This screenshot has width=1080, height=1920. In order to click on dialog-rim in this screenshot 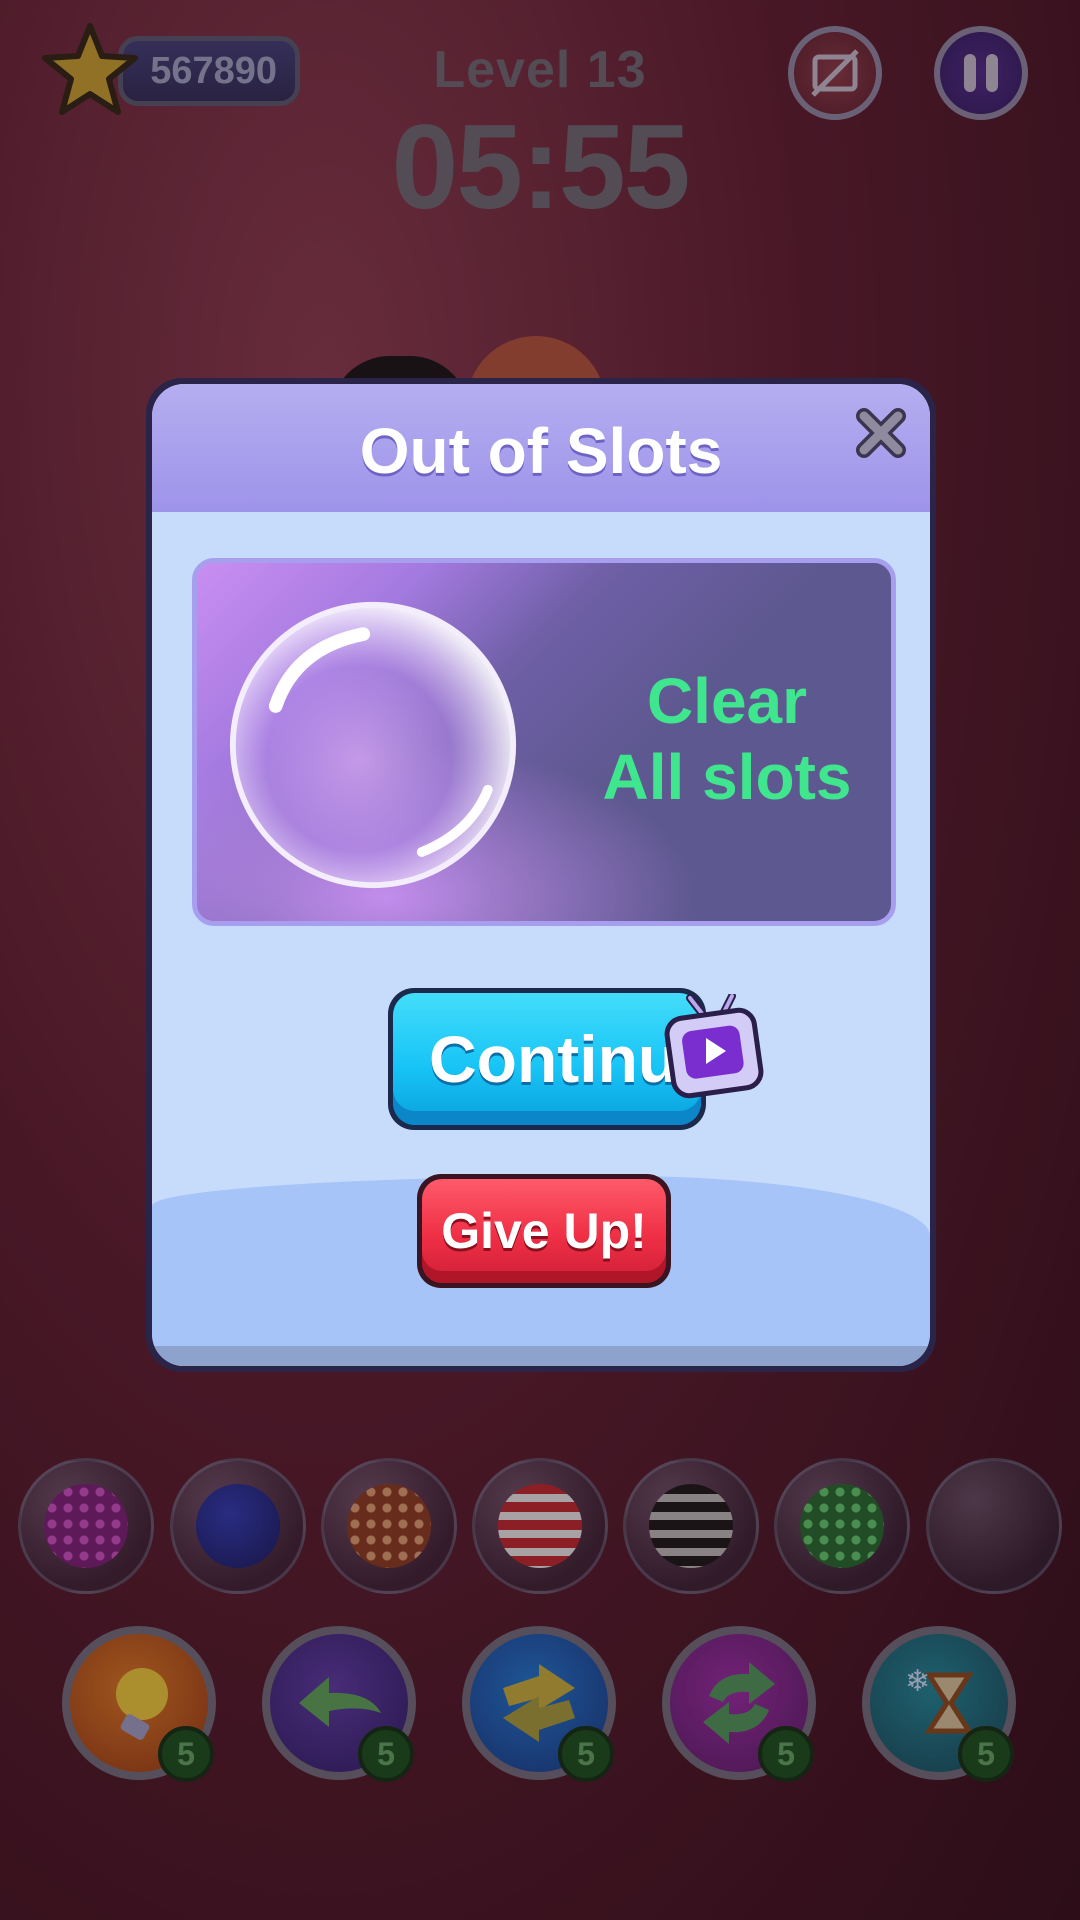, I will do `click(541, 1356)`.